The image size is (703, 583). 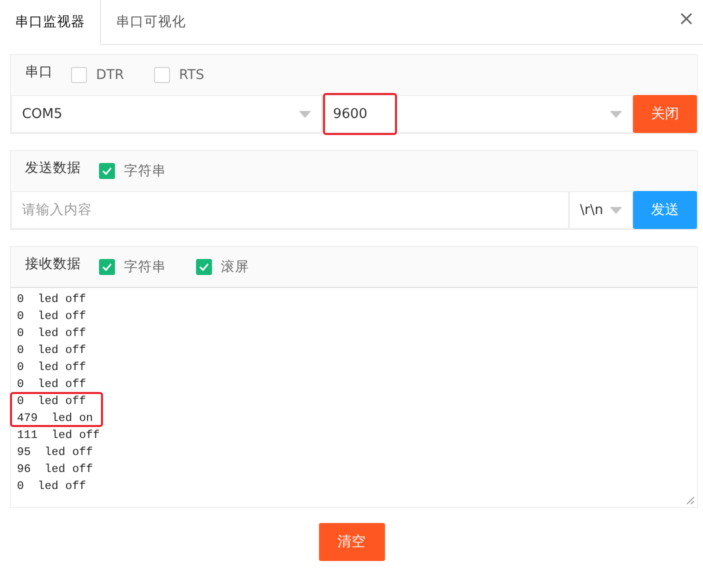 I want to click on section-title: 串口, so click(x=39, y=72).